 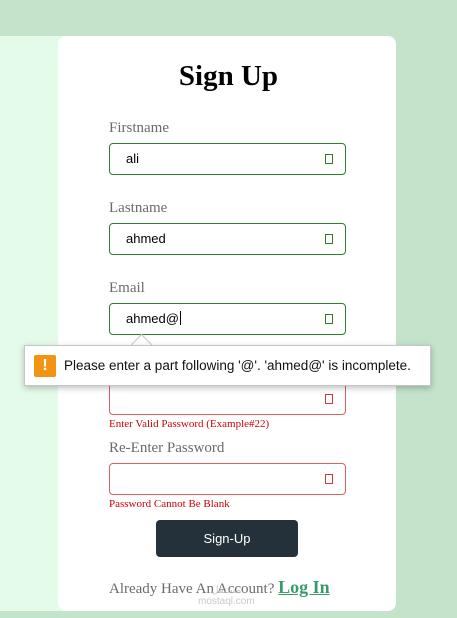 What do you see at coordinates (169, 504) in the screenshot?
I see `reenter-password-error: Password Cannot Be Blank` at bounding box center [169, 504].